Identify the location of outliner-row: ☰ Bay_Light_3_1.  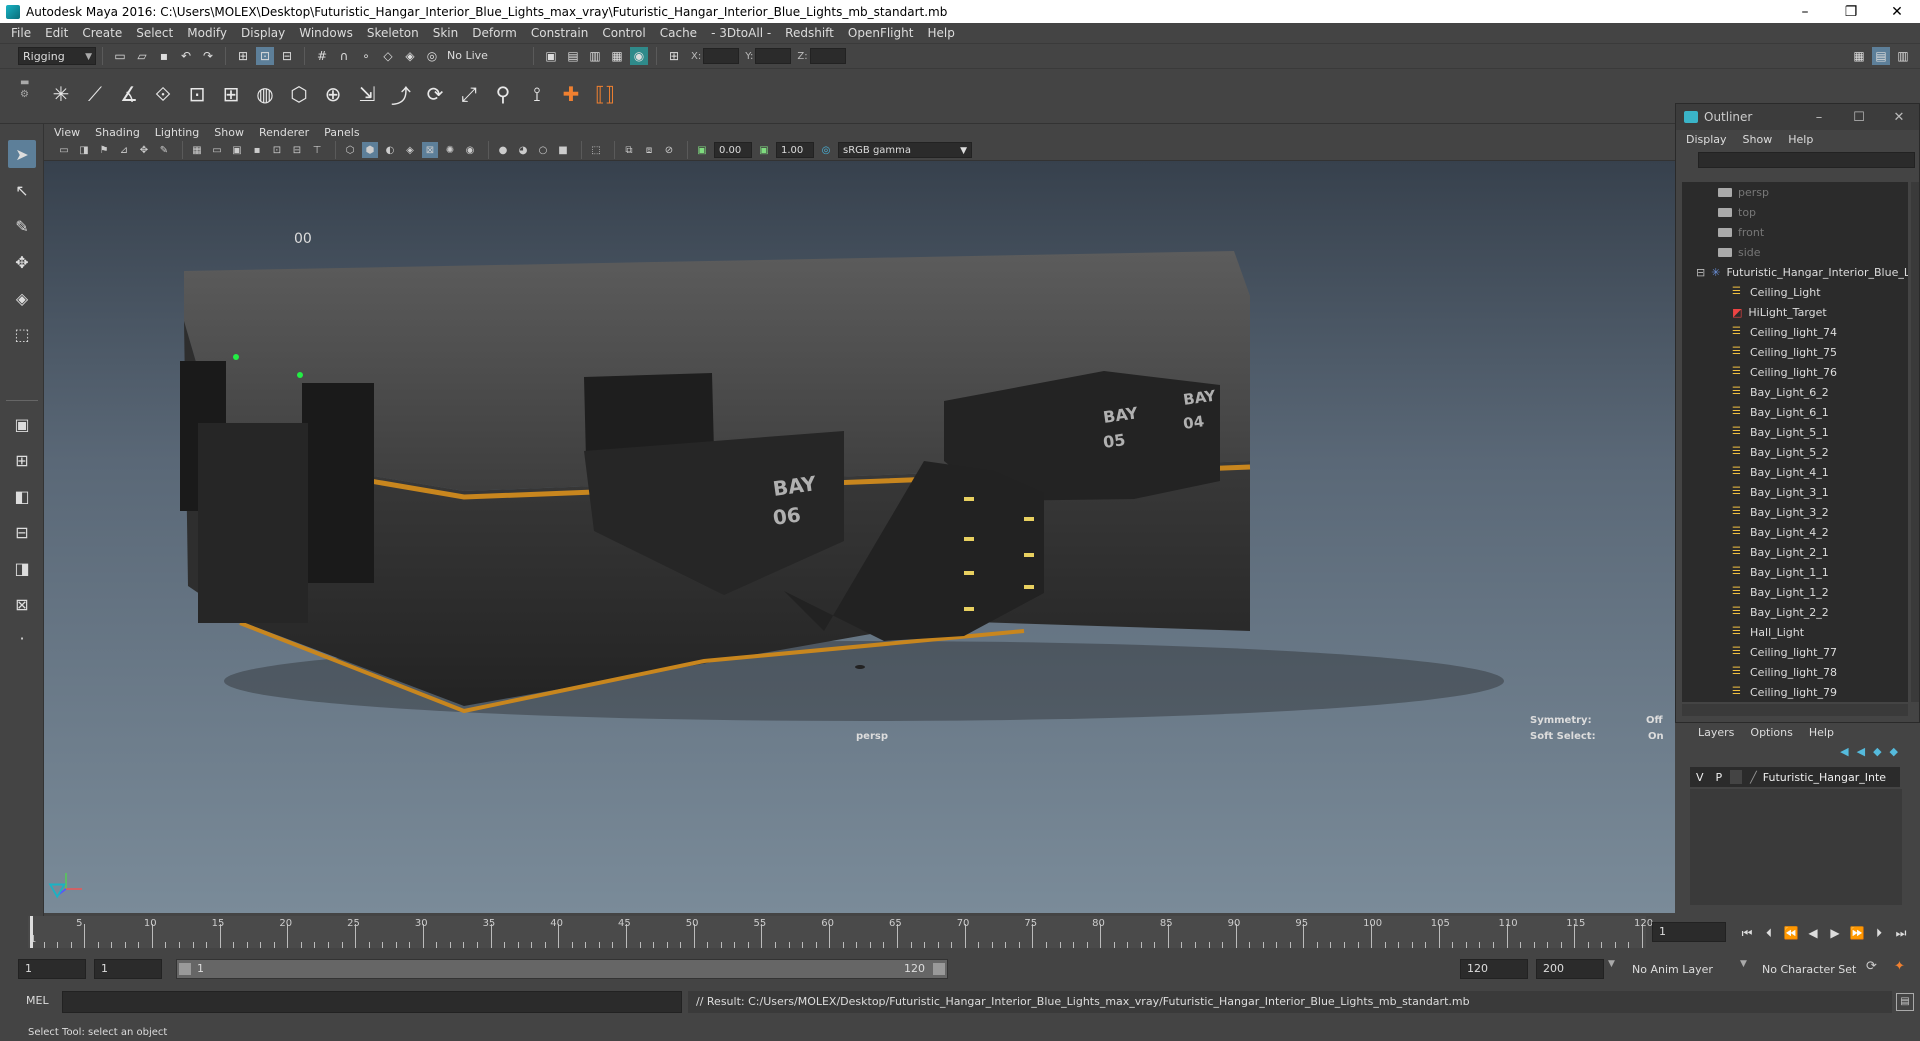
(1795, 492).